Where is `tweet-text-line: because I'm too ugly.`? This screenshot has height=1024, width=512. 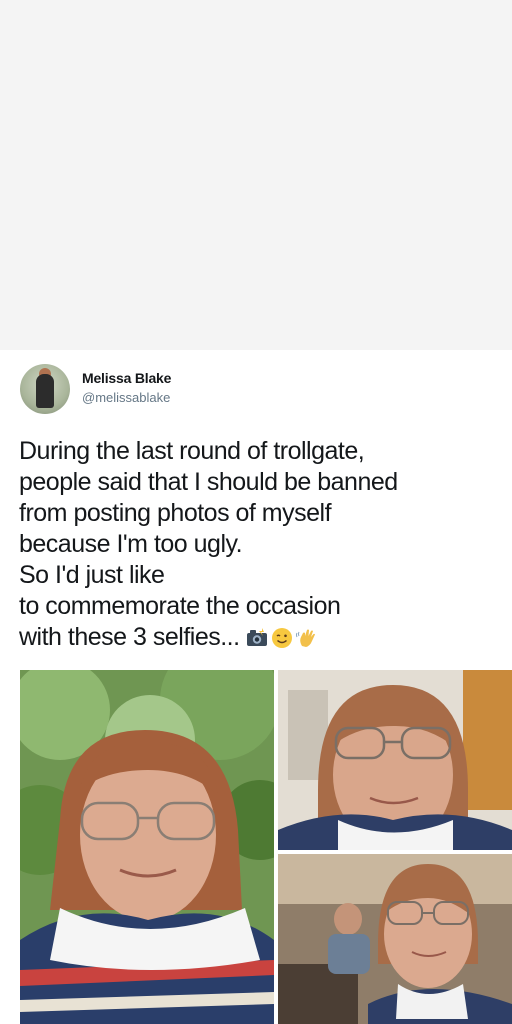
tweet-text-line: because I'm too ugly. is located at coordinates (131, 544).